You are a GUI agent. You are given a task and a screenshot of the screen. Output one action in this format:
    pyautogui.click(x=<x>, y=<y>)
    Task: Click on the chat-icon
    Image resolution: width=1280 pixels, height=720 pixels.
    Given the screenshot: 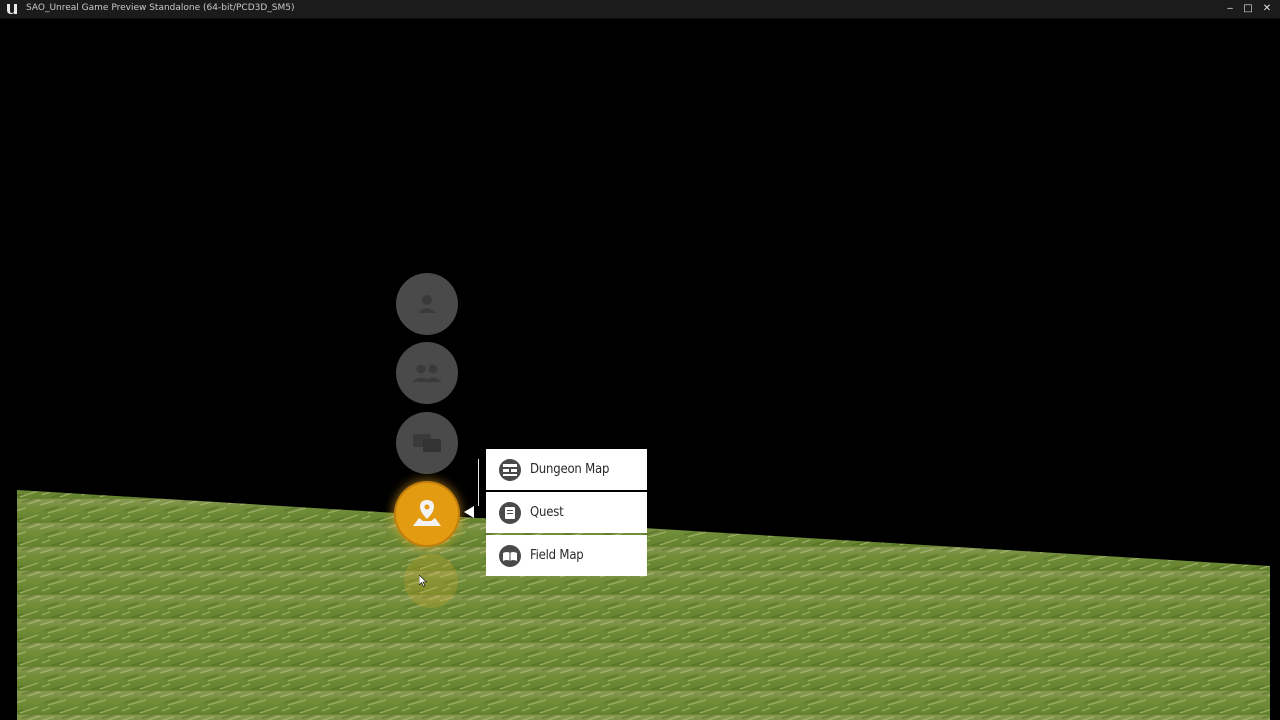 What is the action you would take?
    pyautogui.click(x=427, y=443)
    